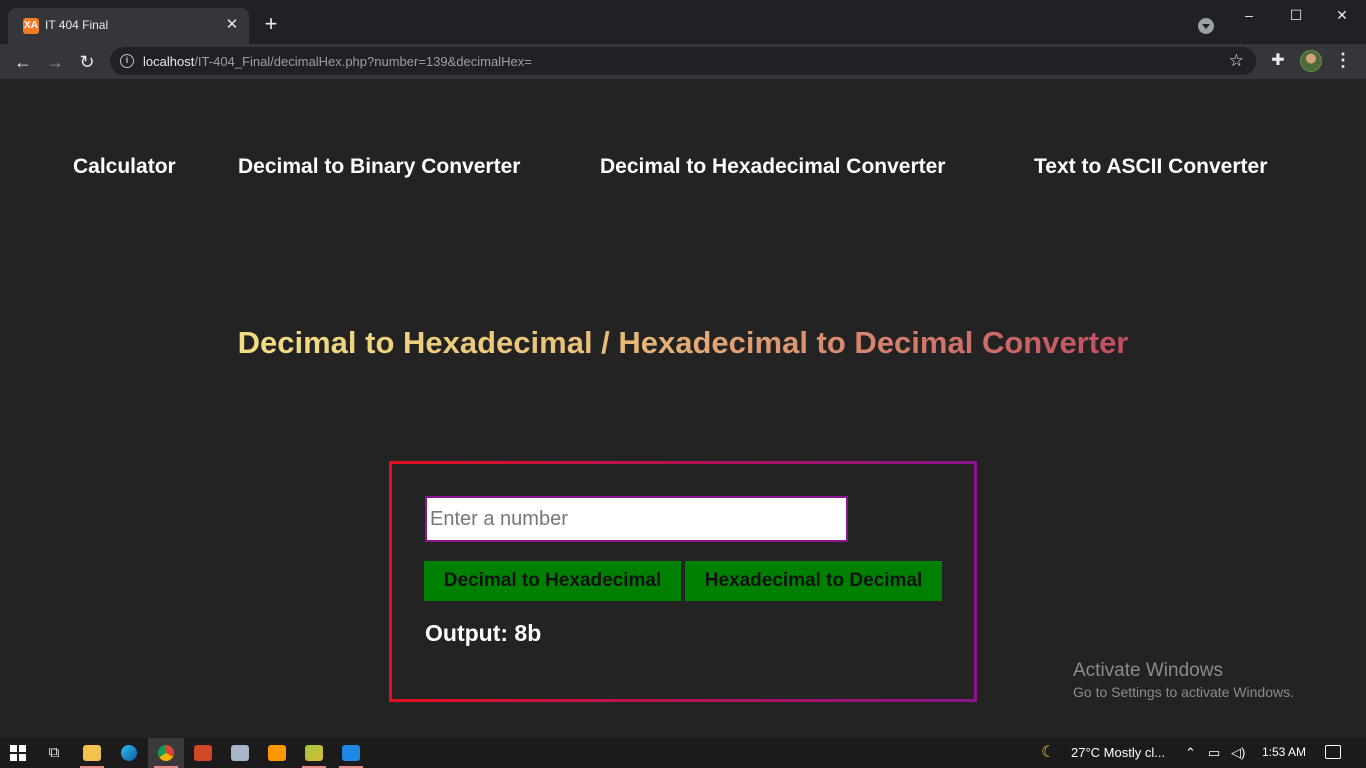 Image resolution: width=1366 pixels, height=768 pixels. I want to click on file-explorer-icon, so click(92, 753).